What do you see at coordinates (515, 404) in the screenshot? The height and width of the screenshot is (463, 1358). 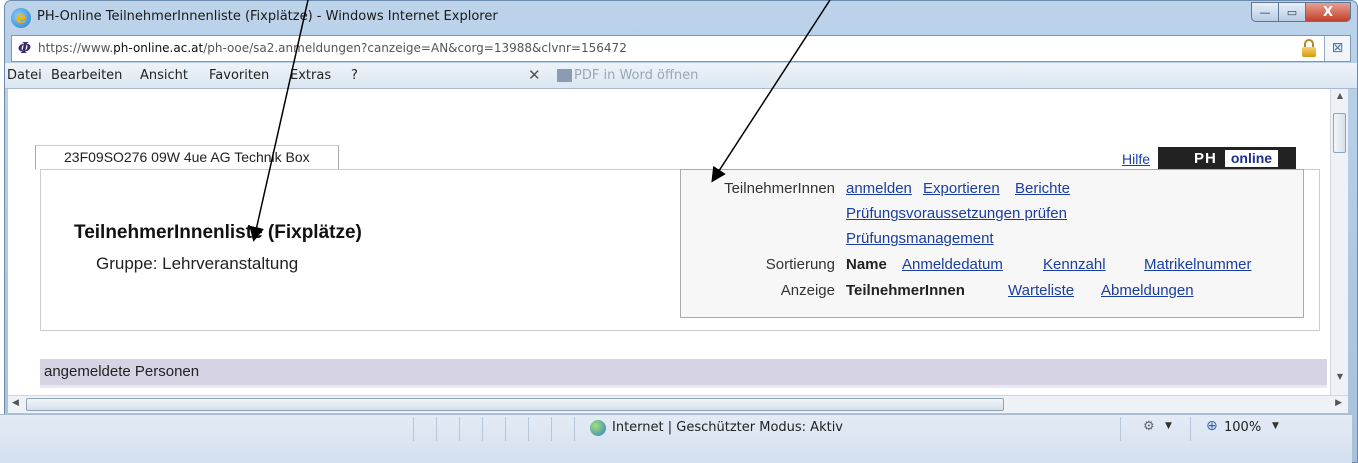 I see `horizontal-scroll-thumb` at bounding box center [515, 404].